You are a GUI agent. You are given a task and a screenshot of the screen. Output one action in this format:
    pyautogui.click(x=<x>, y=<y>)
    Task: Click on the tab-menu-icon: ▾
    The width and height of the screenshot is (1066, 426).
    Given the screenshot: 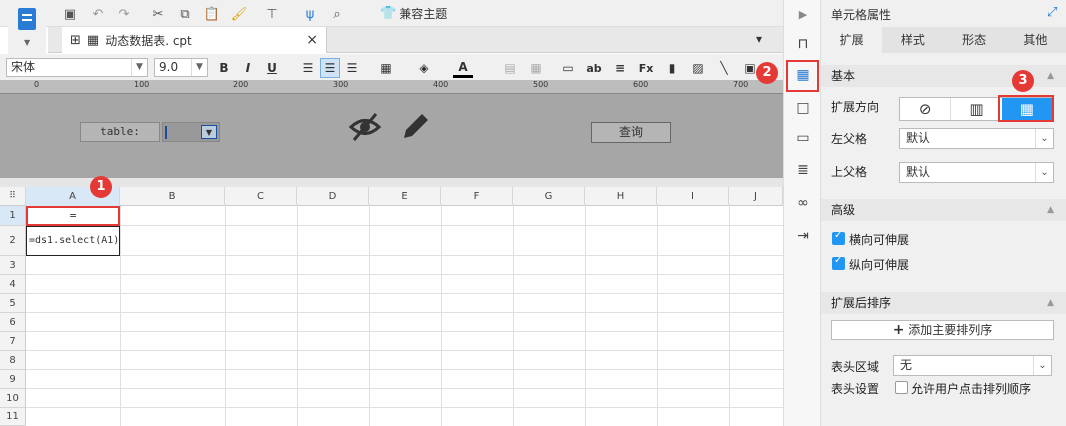 What is the action you would take?
    pyautogui.click(x=759, y=39)
    